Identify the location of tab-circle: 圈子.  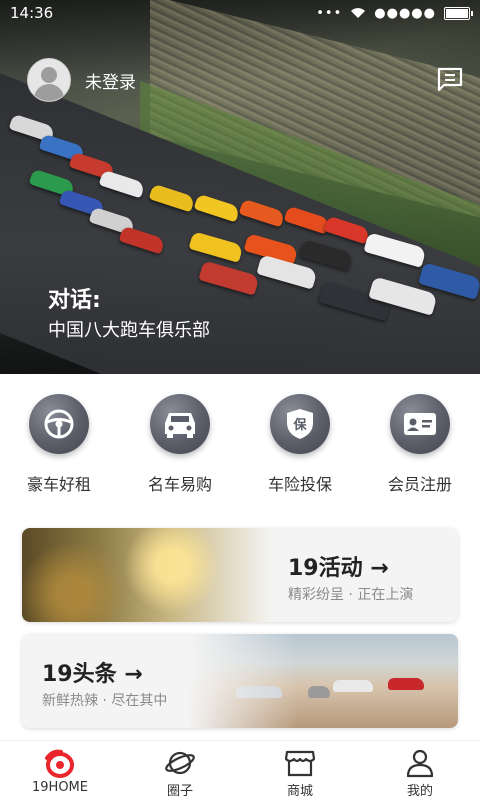
(180, 773).